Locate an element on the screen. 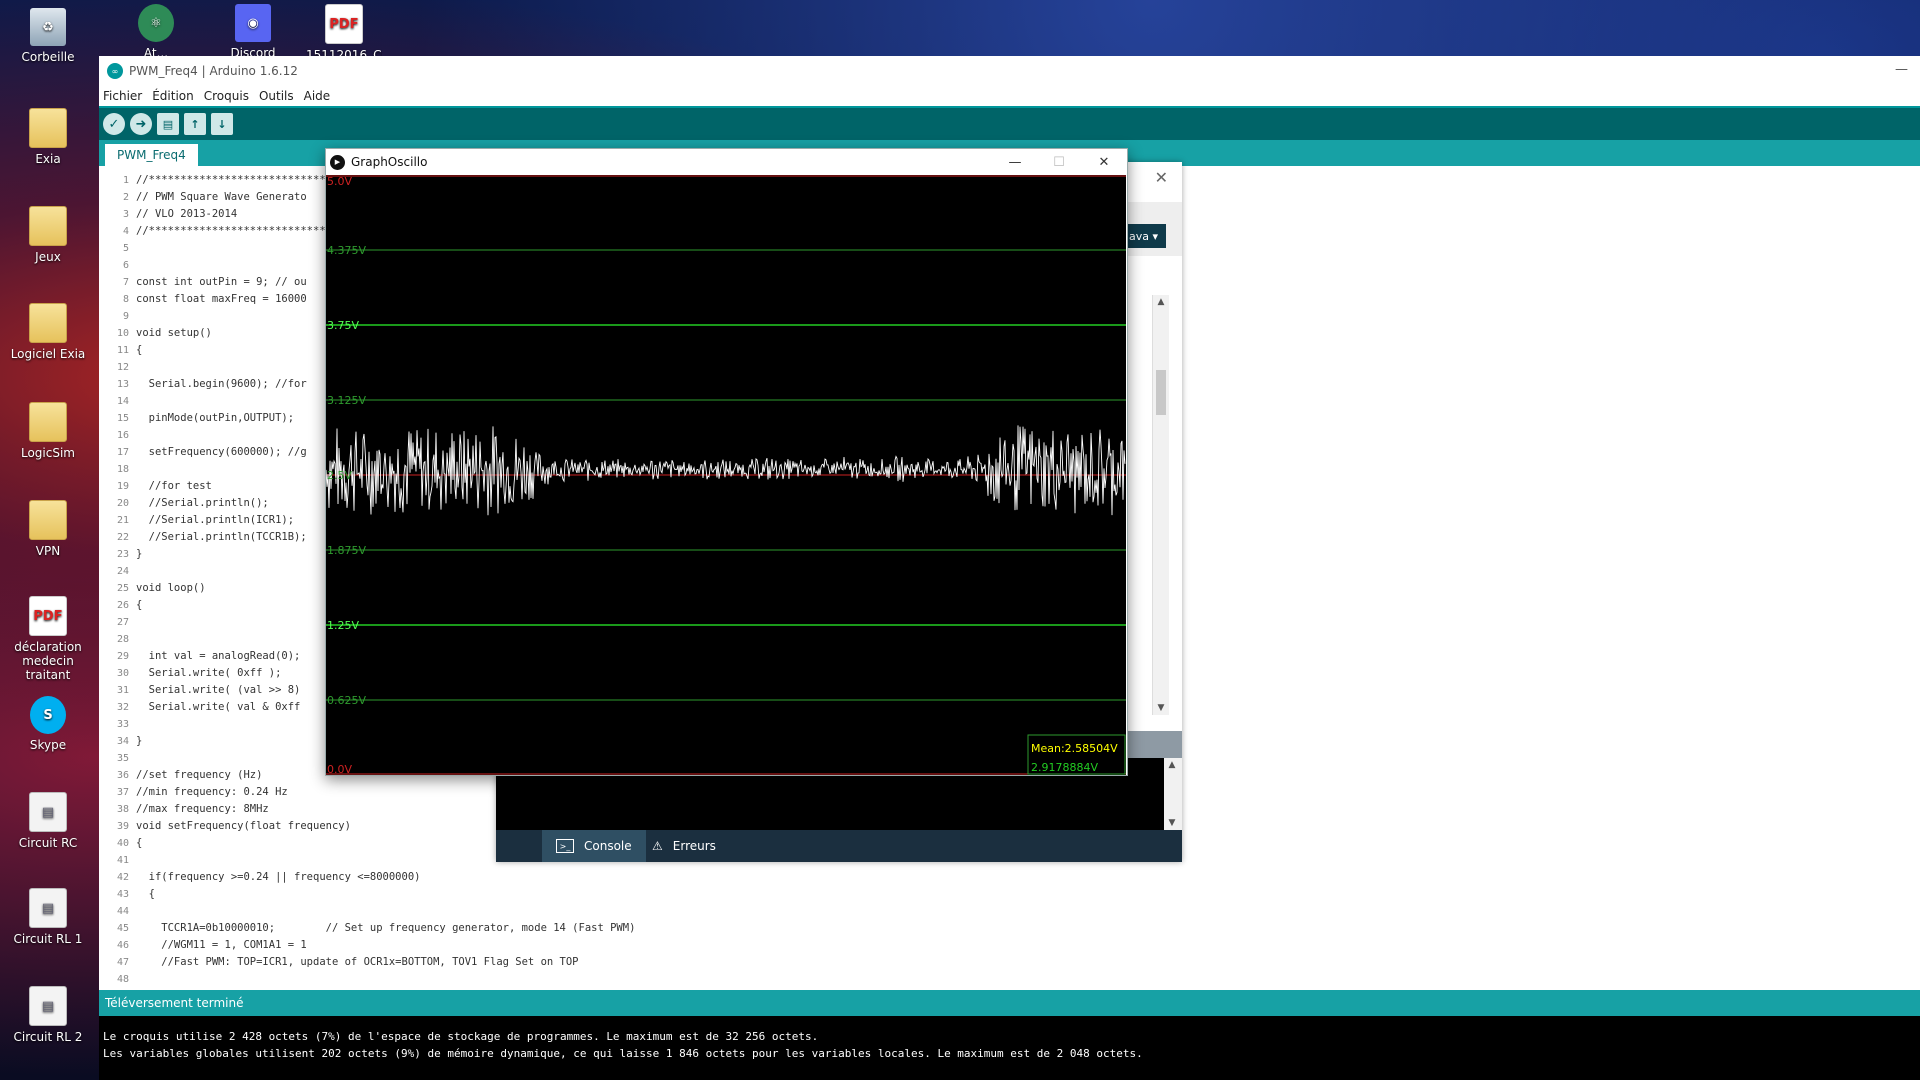  maximize-button: ☐ is located at coordinates (1059, 162).